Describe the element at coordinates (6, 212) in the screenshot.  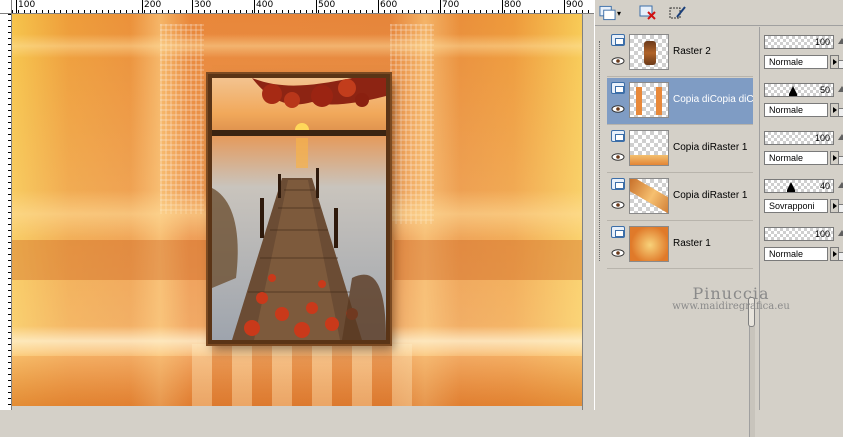
I see `vertical-ruler` at that location.